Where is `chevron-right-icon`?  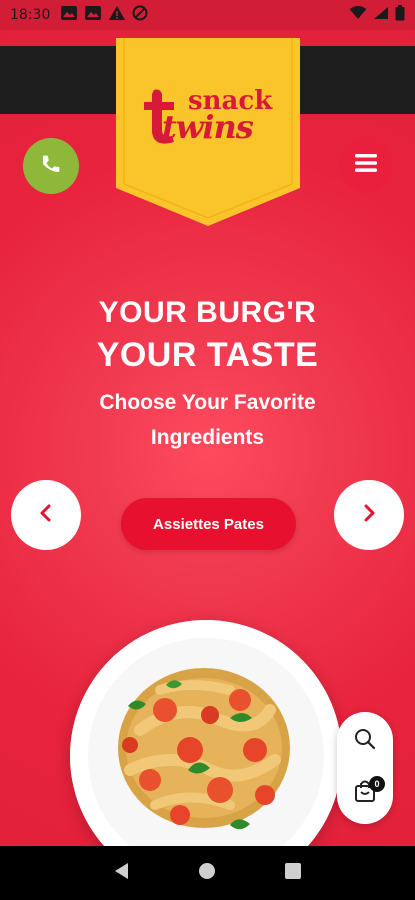
chevron-right-icon is located at coordinates (369, 515).